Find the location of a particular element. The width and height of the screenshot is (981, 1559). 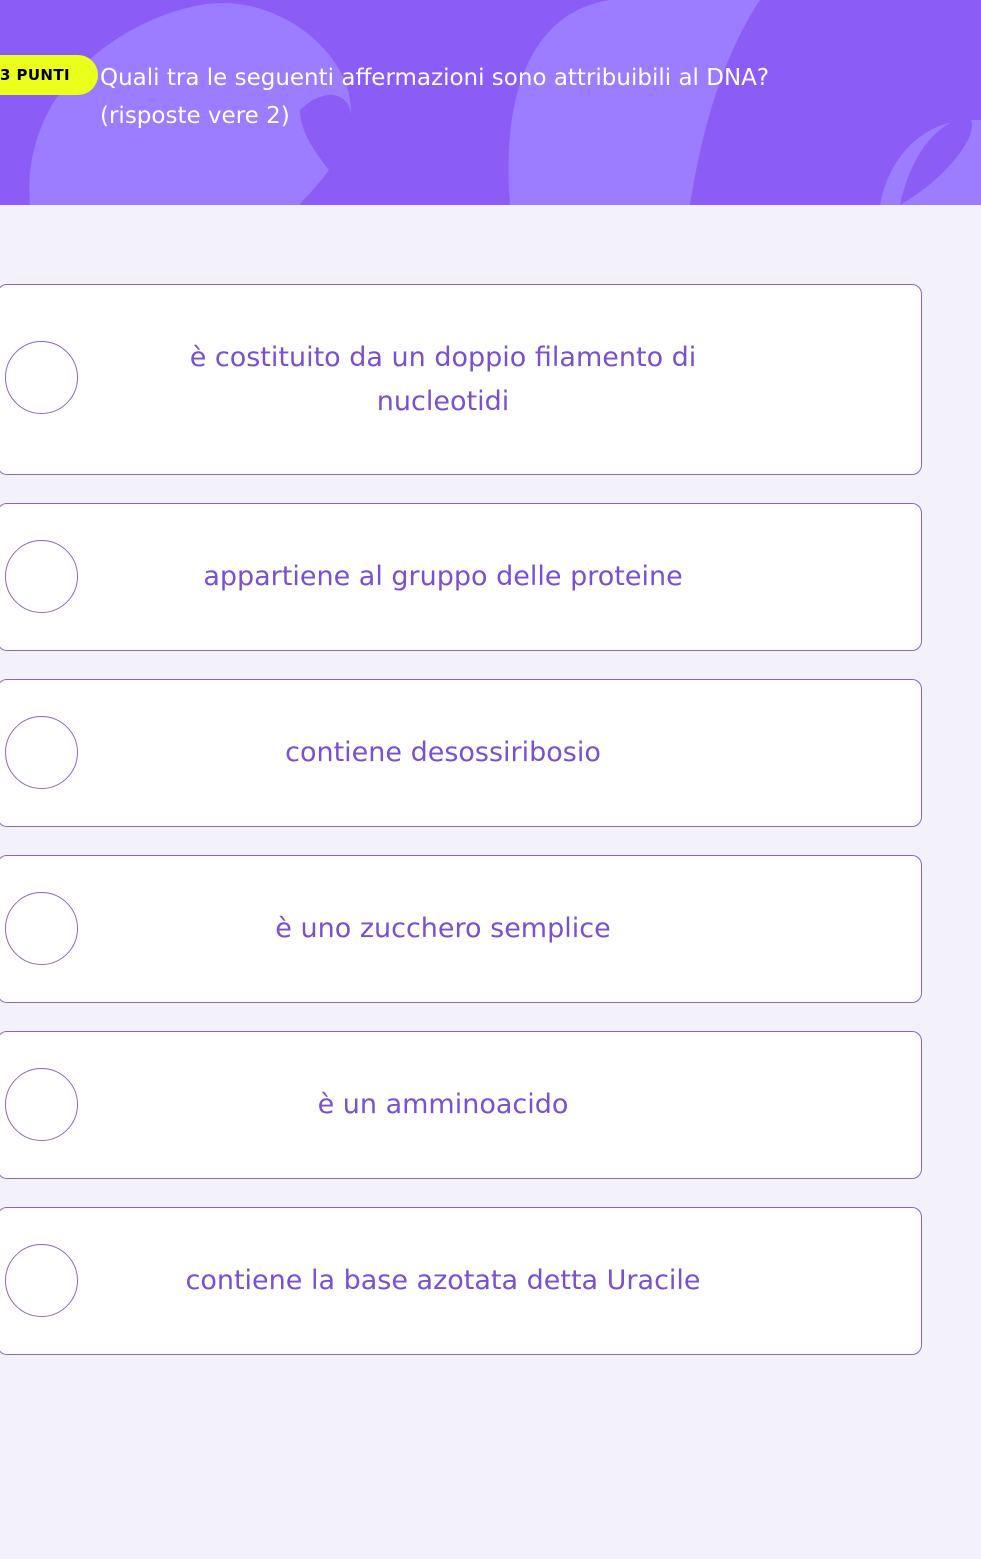

answer-option: appartiene al gruppo delle proteine is located at coordinates (461, 577).